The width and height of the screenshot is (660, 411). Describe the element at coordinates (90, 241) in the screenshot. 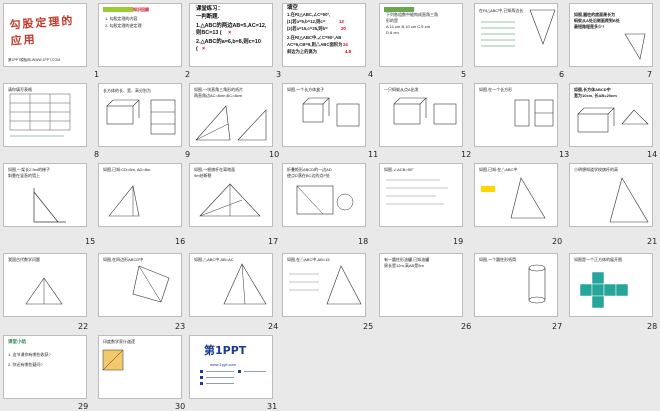

I see `slide-number: 15` at that location.